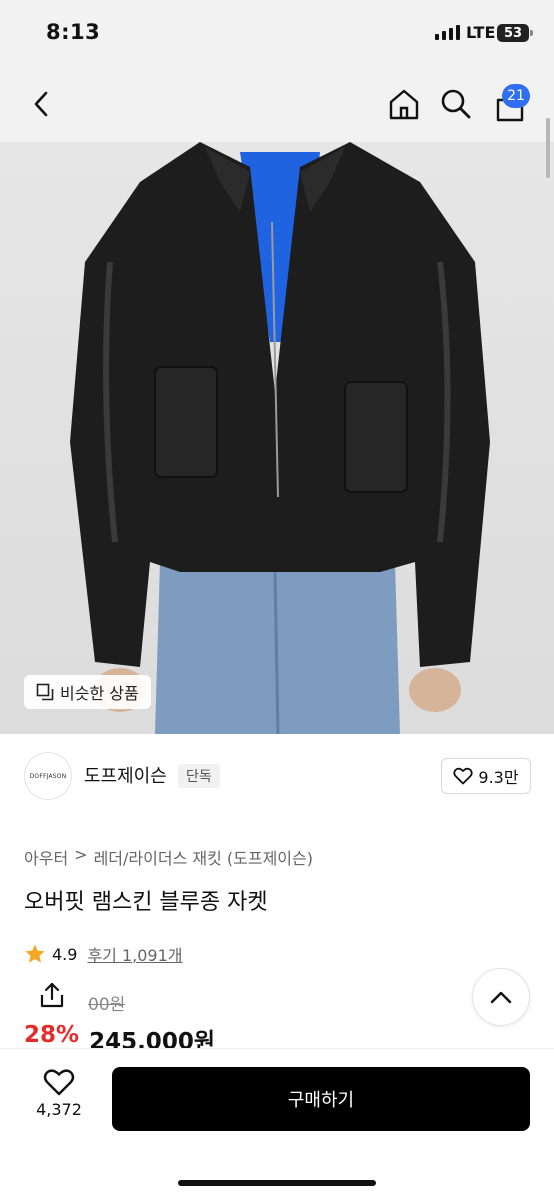  What do you see at coordinates (548, 148) in the screenshot?
I see `scroll-indicator` at bounding box center [548, 148].